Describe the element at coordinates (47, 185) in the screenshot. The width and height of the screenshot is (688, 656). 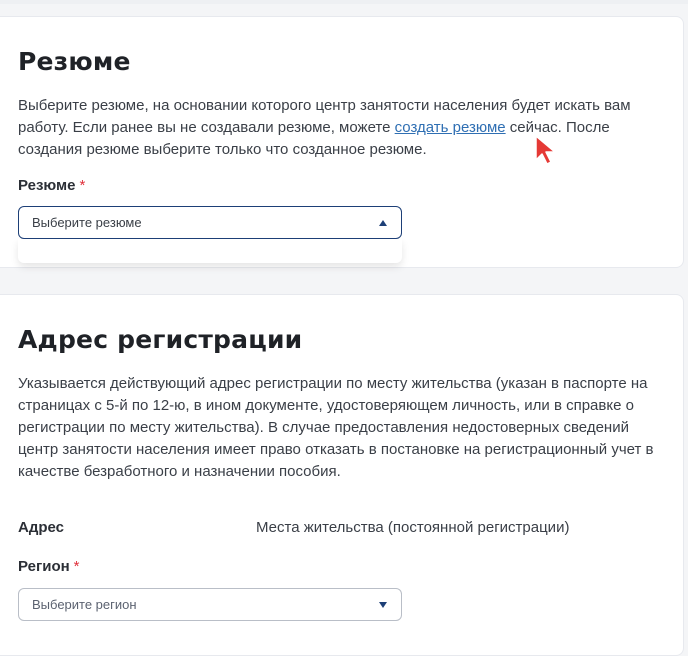
I see `resume-field-label-text: Резюме` at that location.